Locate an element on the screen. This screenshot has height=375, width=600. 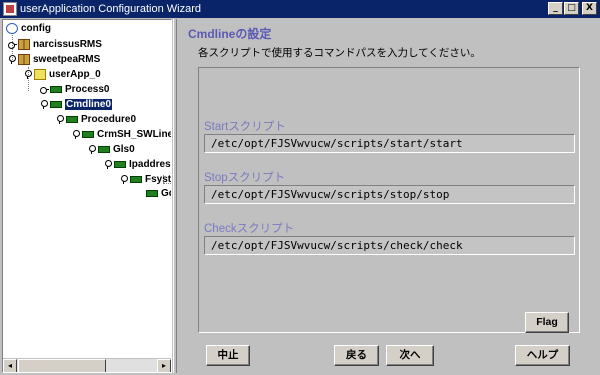
app-icon is located at coordinates (10, 9).